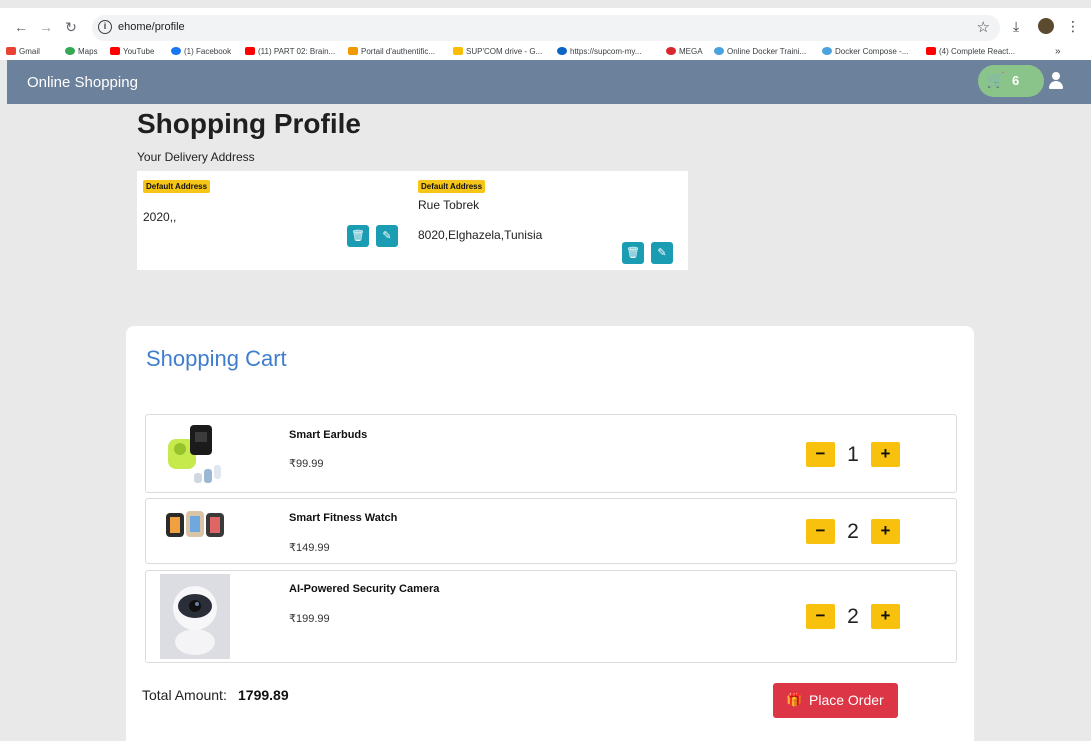 This screenshot has height=741, width=1091. What do you see at coordinates (105, 27) in the screenshot?
I see `site-info-icon: i` at bounding box center [105, 27].